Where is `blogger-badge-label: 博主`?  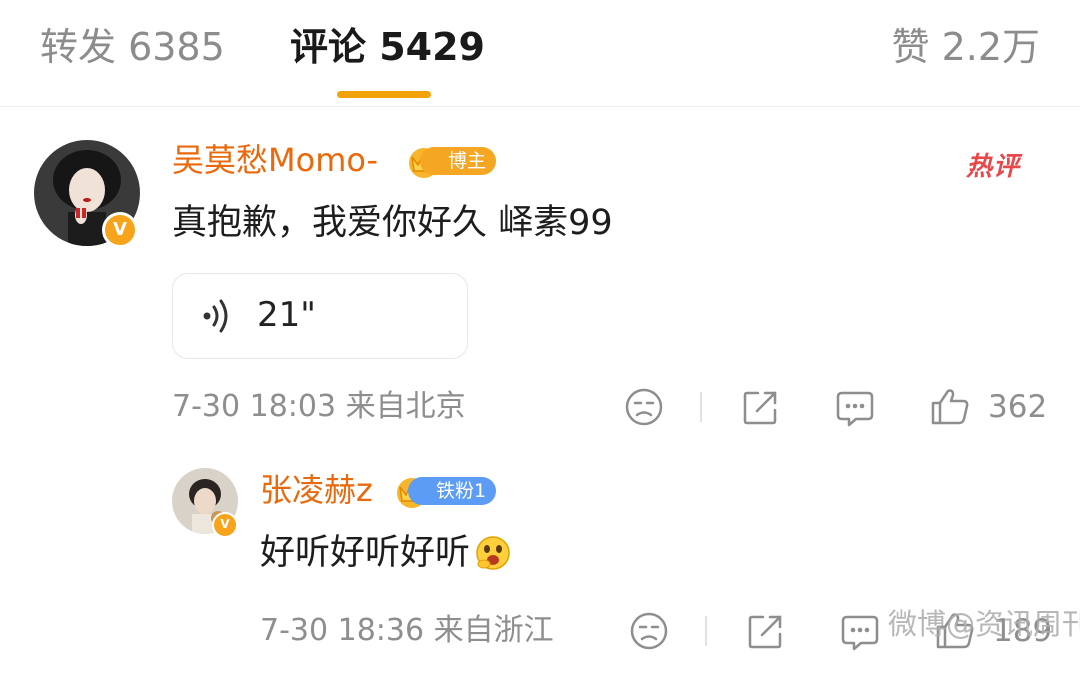
blogger-badge-label: 博主 is located at coordinates (458, 161).